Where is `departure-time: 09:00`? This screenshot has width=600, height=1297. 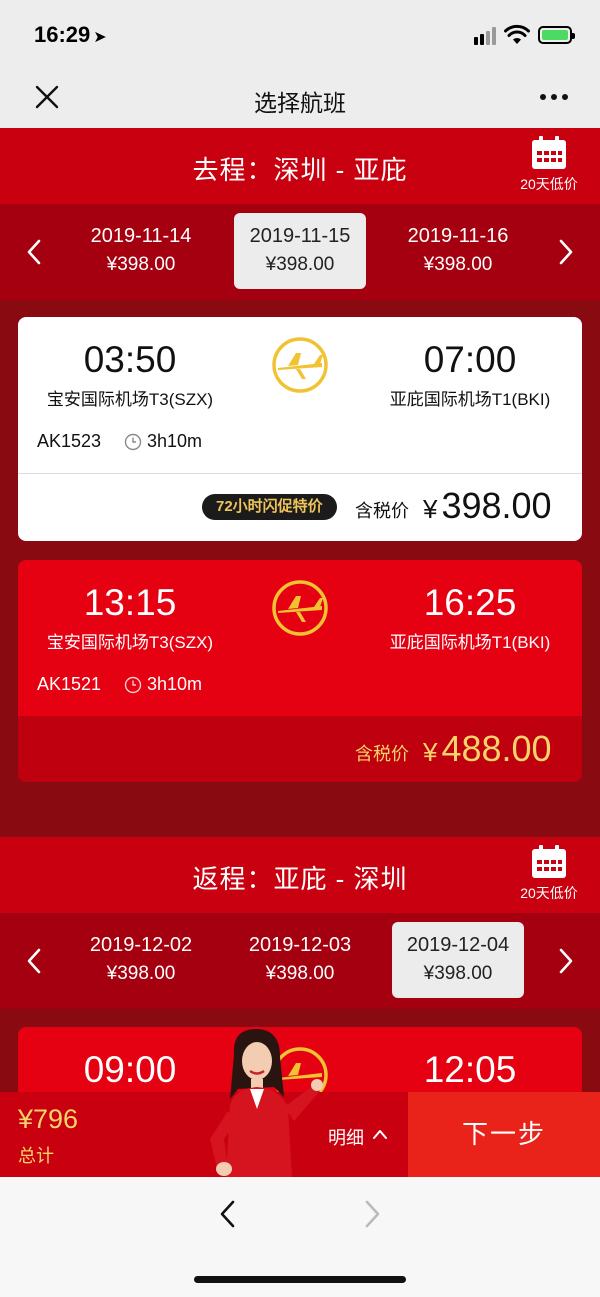 departure-time: 09:00 is located at coordinates (130, 1069).